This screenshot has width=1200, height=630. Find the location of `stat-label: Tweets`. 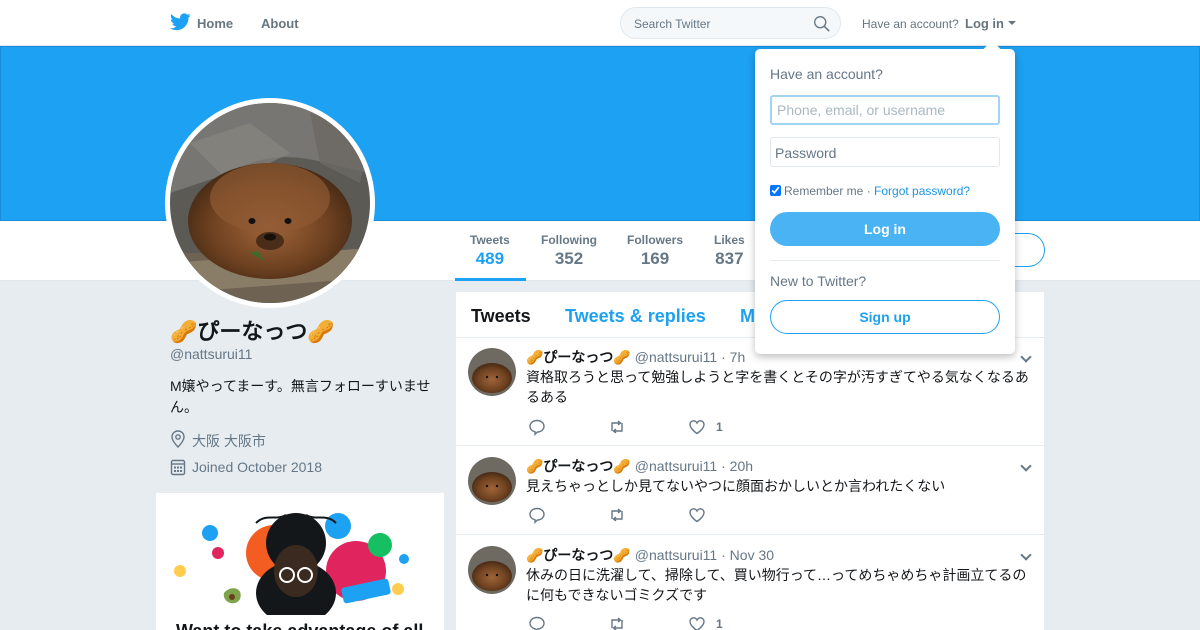

stat-label: Tweets is located at coordinates (490, 240).